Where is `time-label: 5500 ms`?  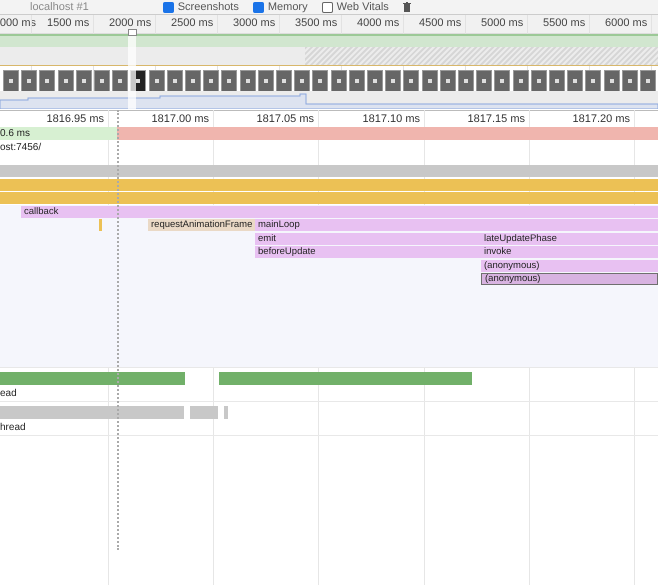
time-label: 5500 ms is located at coordinates (563, 23).